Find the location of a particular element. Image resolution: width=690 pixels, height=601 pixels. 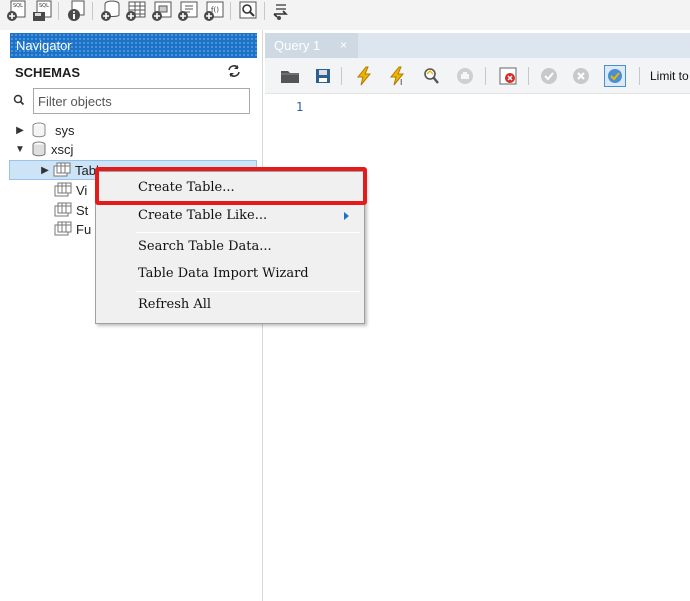

schemas-label: SCHEMAS is located at coordinates (48, 72).